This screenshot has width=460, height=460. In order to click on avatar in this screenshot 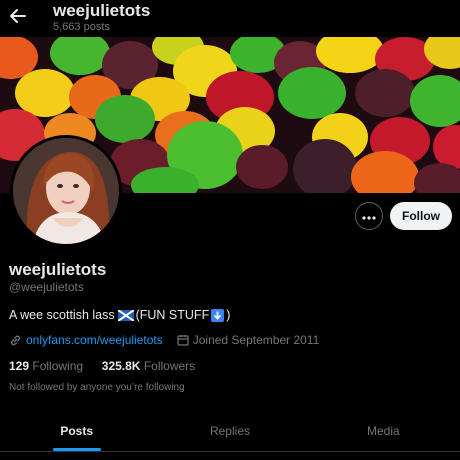, I will do `click(66, 191)`.